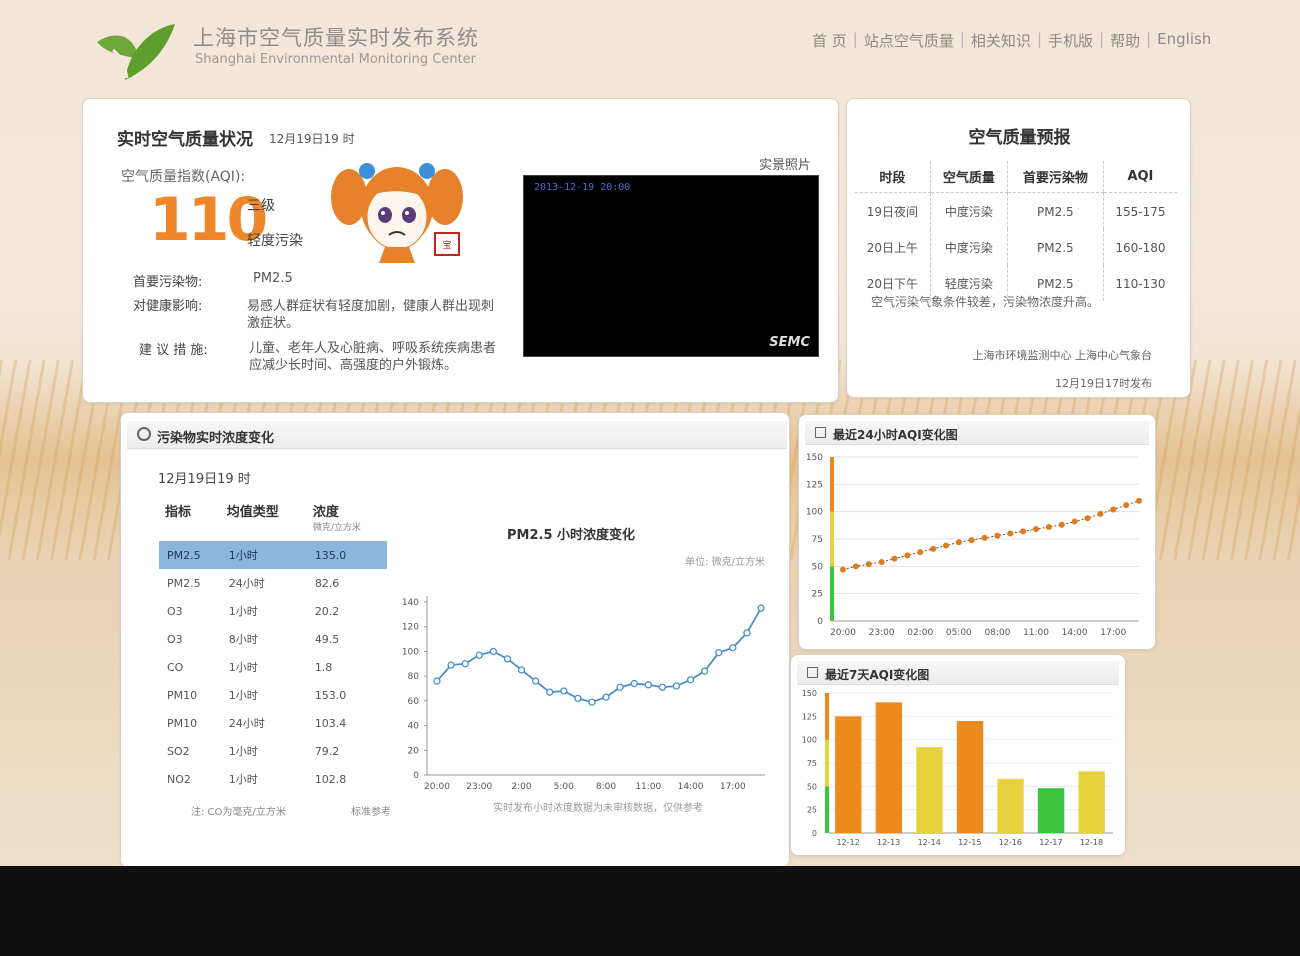  Describe the element at coordinates (173, 350) in the screenshot. I see `advice-label: 建 议 措 施:` at that location.